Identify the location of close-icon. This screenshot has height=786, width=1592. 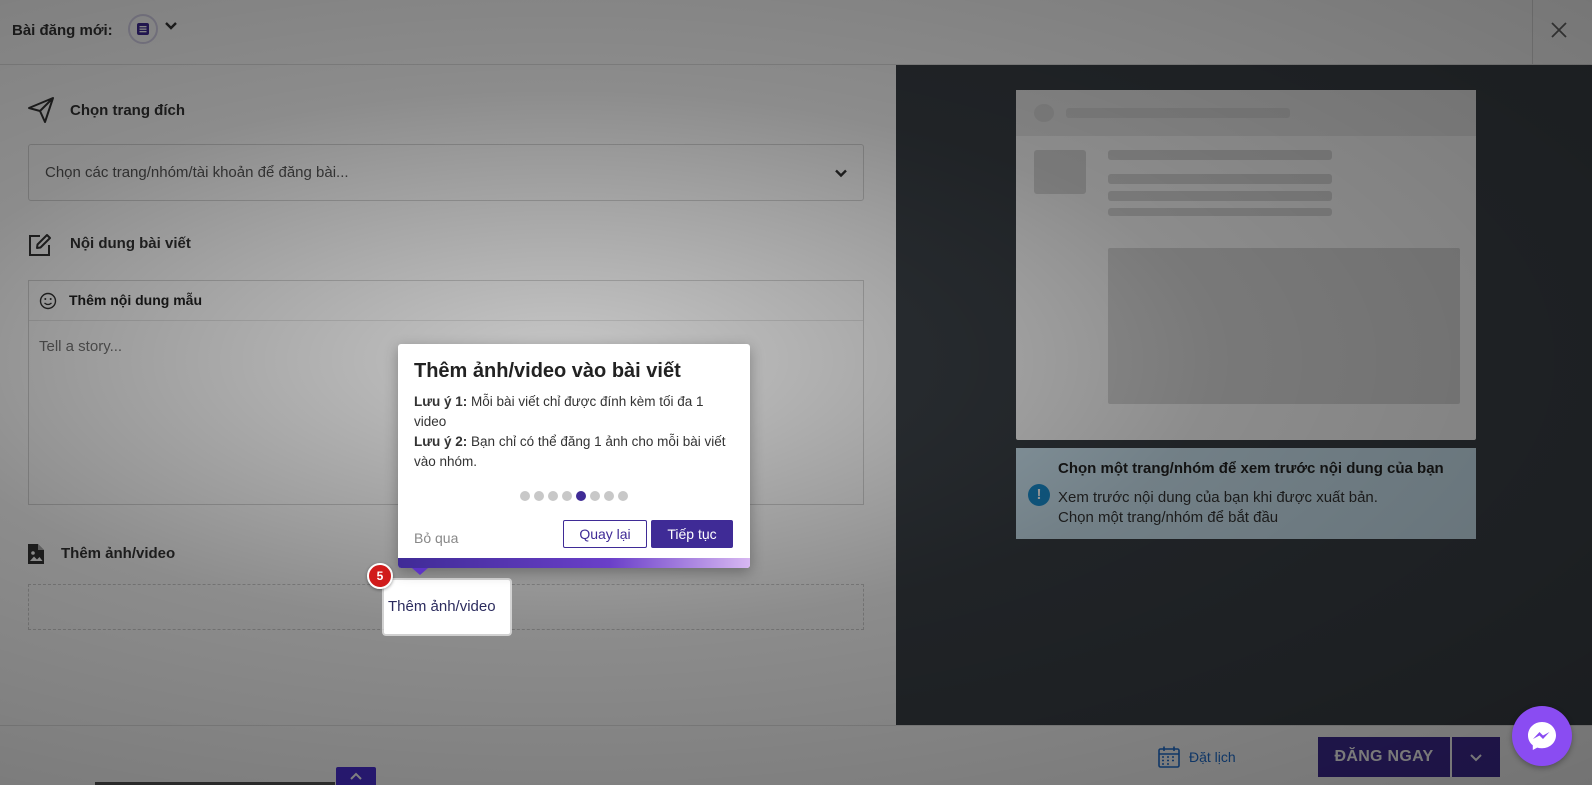
(1559, 30).